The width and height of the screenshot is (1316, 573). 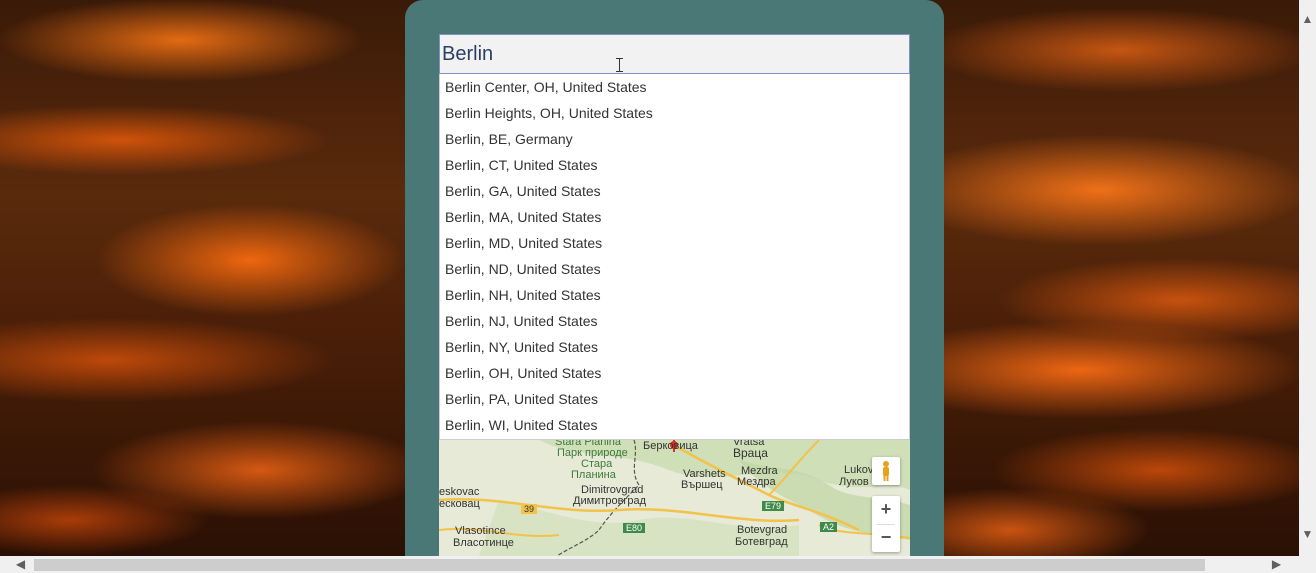 What do you see at coordinates (529, 509) in the screenshot?
I see `road-label: 39` at bounding box center [529, 509].